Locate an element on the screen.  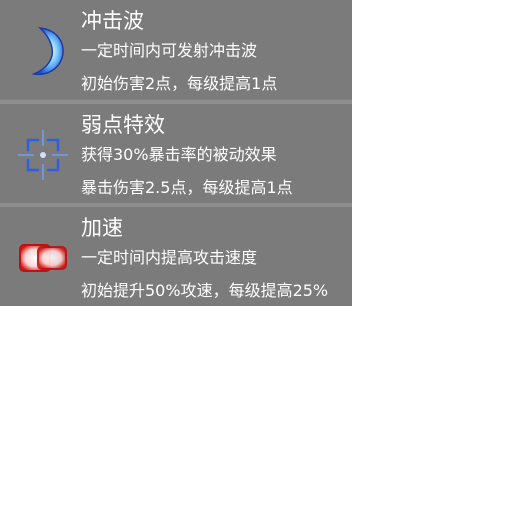
skill-upgrade-info: 初始伤害2点，每级提高1点 is located at coordinates (179, 83).